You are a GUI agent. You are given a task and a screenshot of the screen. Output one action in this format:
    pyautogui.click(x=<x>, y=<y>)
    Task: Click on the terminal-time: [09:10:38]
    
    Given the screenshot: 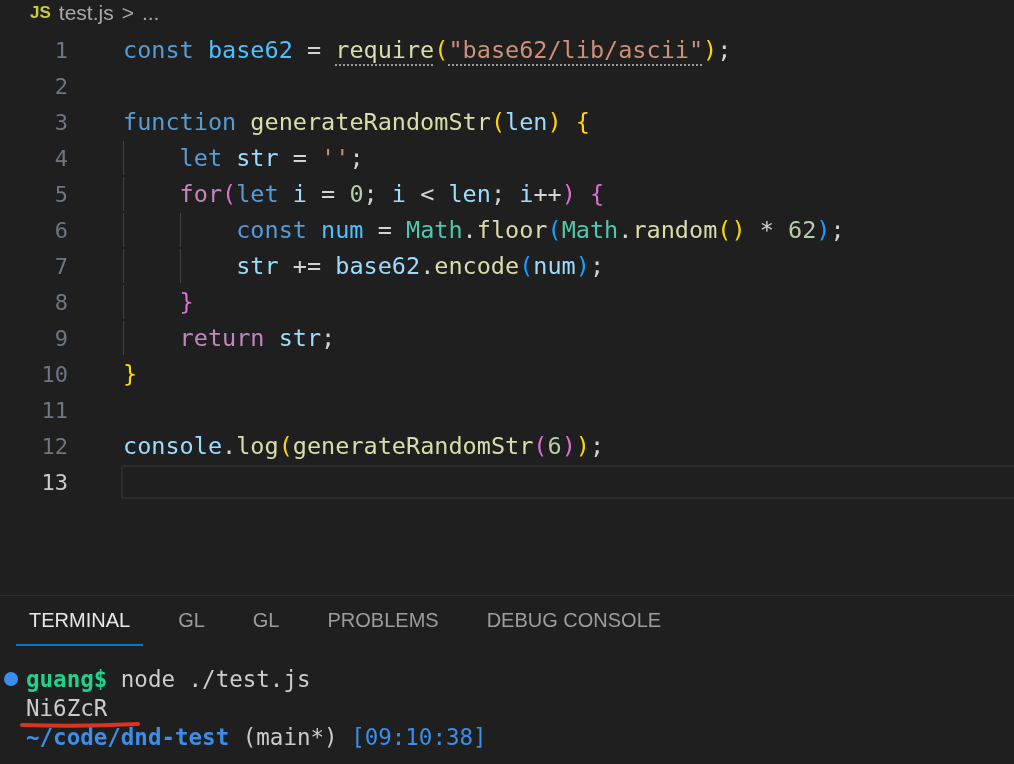 What is the action you would take?
    pyautogui.click(x=419, y=736)
    